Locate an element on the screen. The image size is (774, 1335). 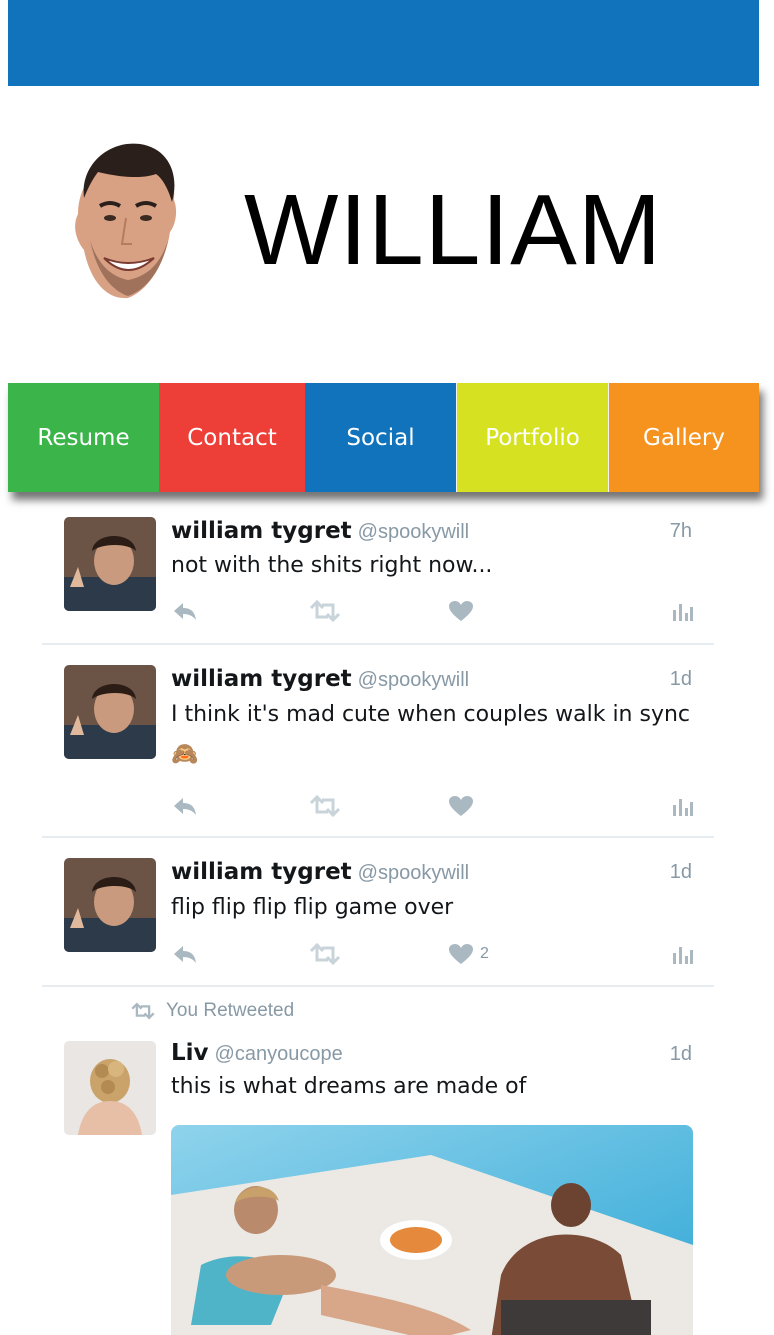
main-nav: Resume Contact Social Portfolio Gallery is located at coordinates (383, 437).